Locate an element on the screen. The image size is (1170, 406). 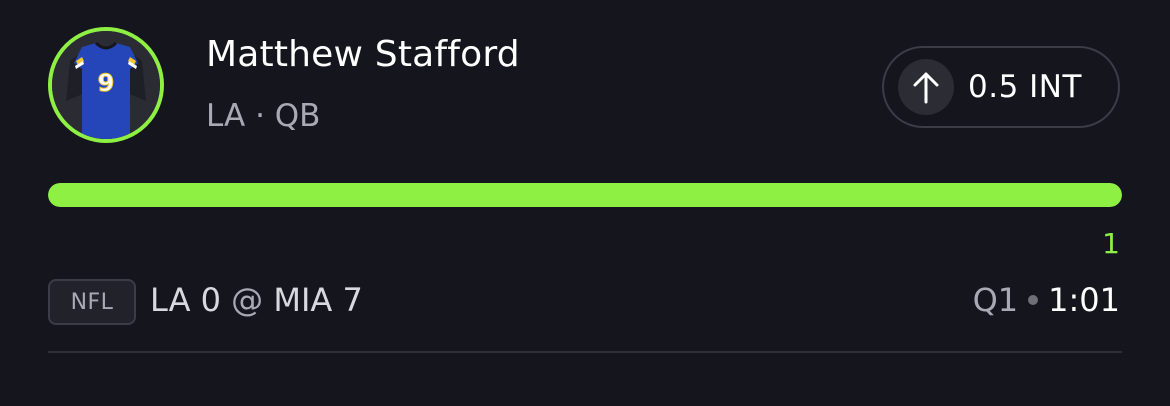
divider is located at coordinates (585, 352).